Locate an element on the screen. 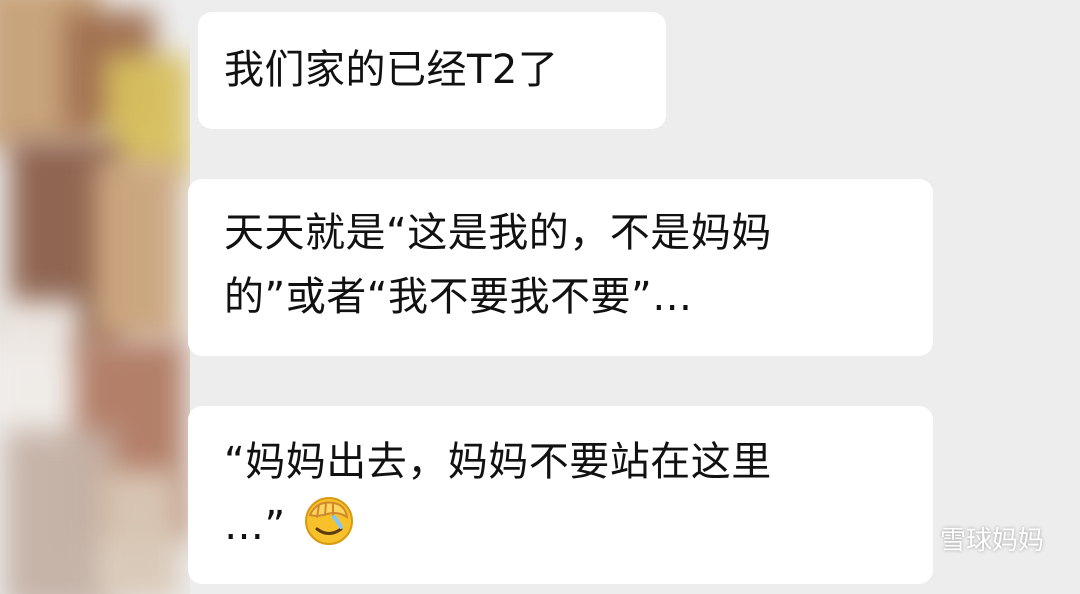 This screenshot has height=594, width=1080. watermark-text: 雪球妈妈 is located at coordinates (992, 541).